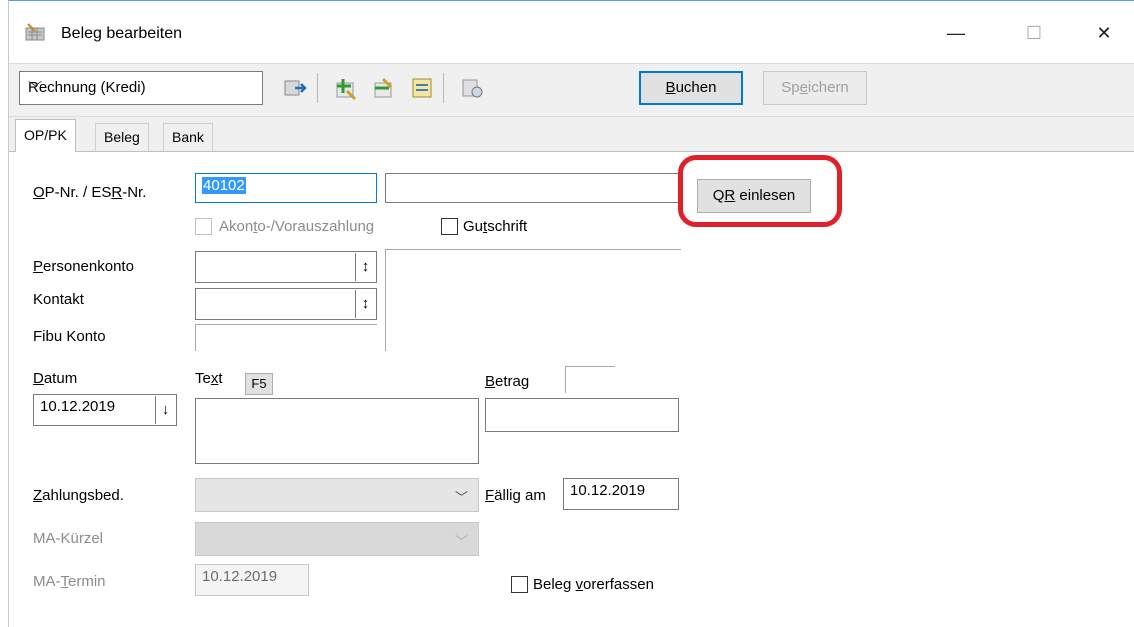 This screenshot has width=1134, height=627. I want to click on currency-field-left, so click(565, 379).